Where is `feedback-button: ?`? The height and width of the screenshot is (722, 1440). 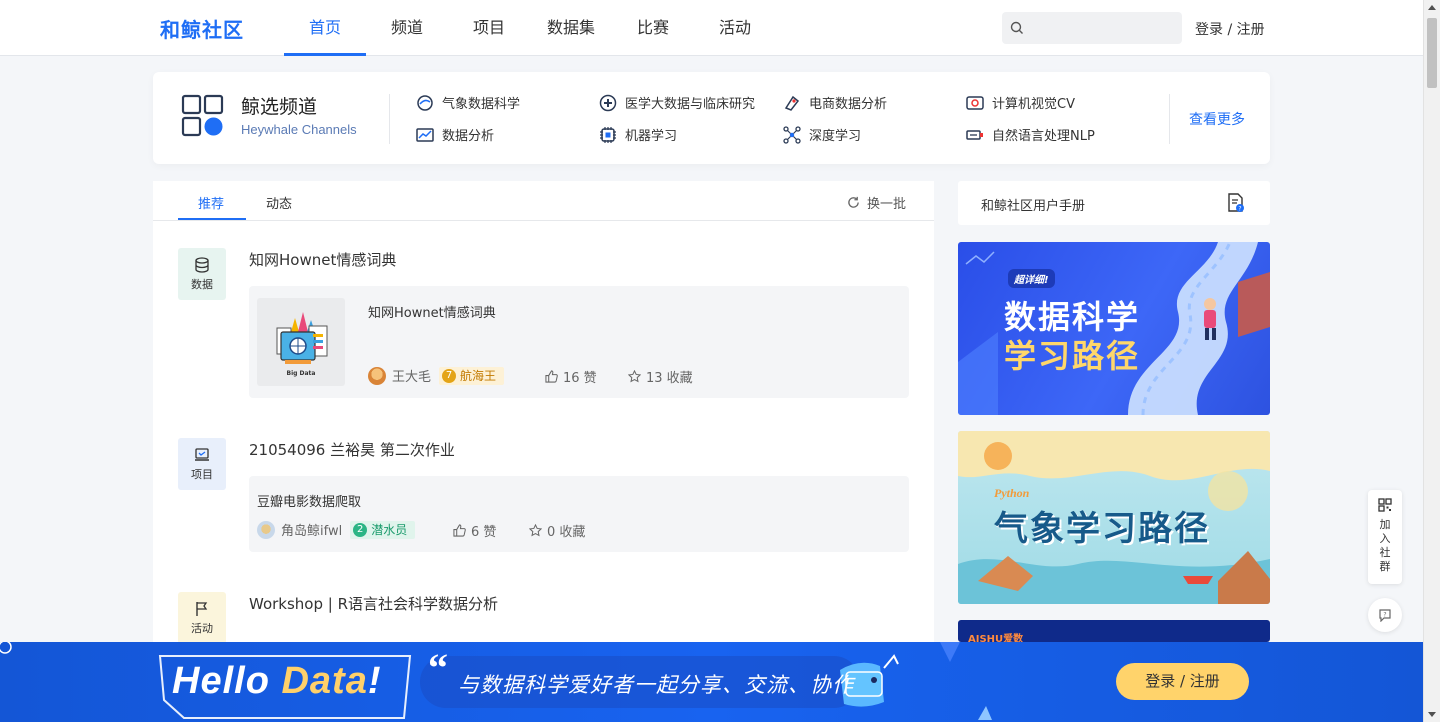
feedback-button: ? is located at coordinates (1385, 615).